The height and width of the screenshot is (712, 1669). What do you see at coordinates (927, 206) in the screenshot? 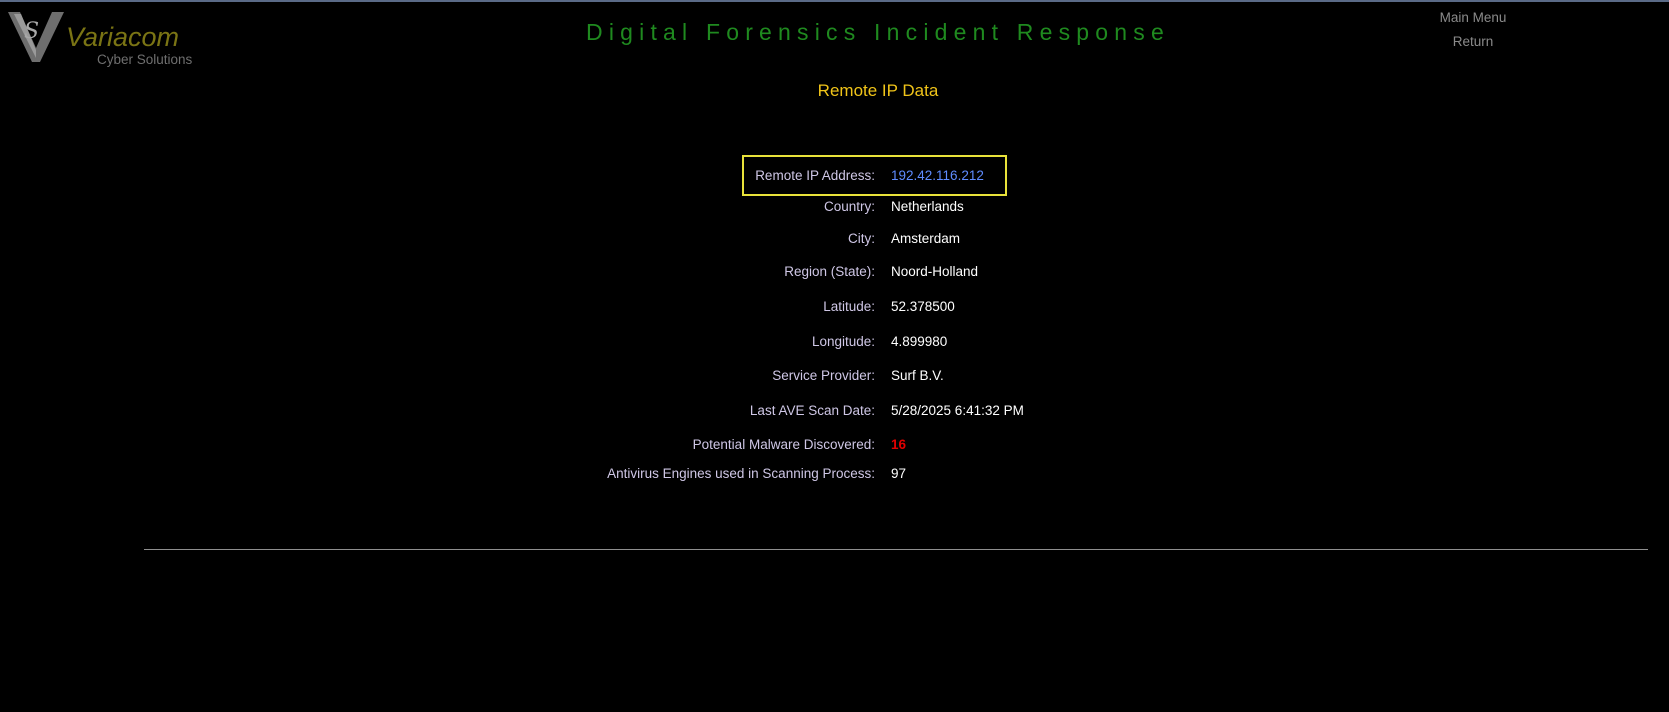
I see `country-value: Netherlands` at bounding box center [927, 206].